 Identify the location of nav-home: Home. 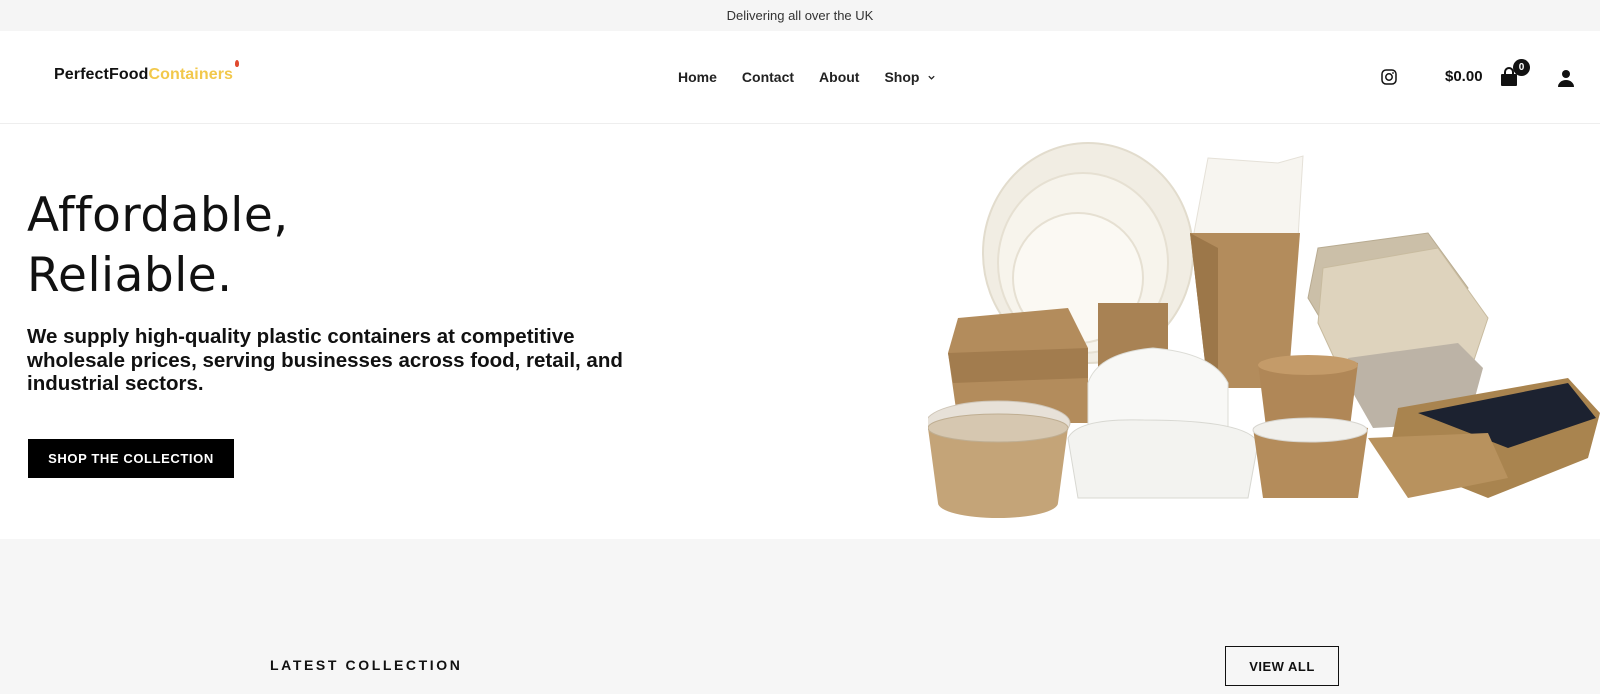
(697, 77).